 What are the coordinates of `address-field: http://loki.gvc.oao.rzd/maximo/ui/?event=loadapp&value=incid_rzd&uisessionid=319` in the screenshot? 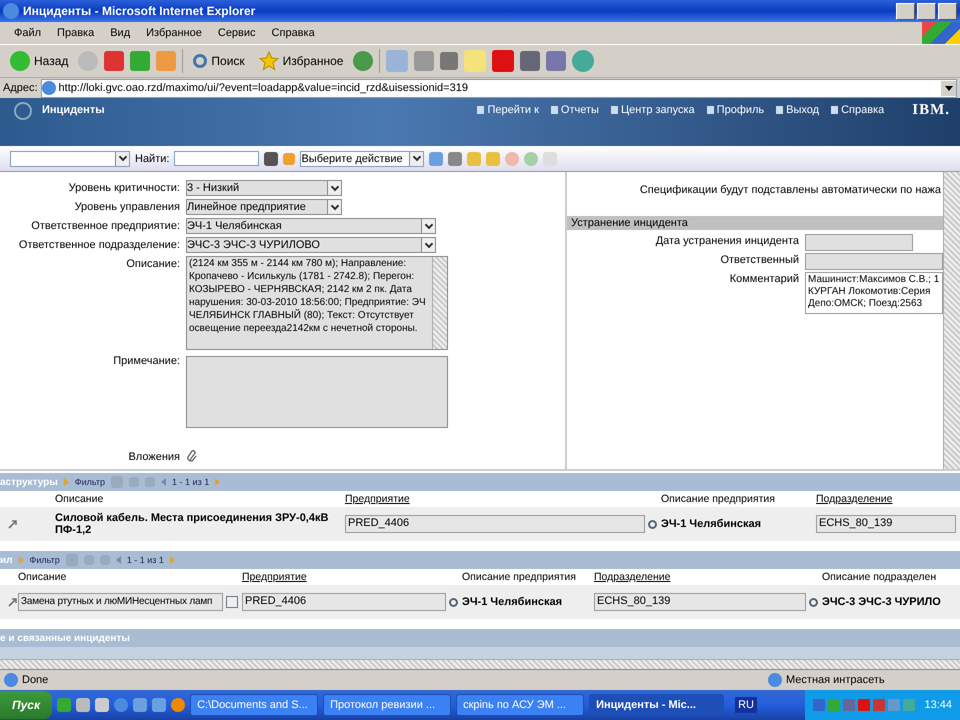 It's located at (498, 88).